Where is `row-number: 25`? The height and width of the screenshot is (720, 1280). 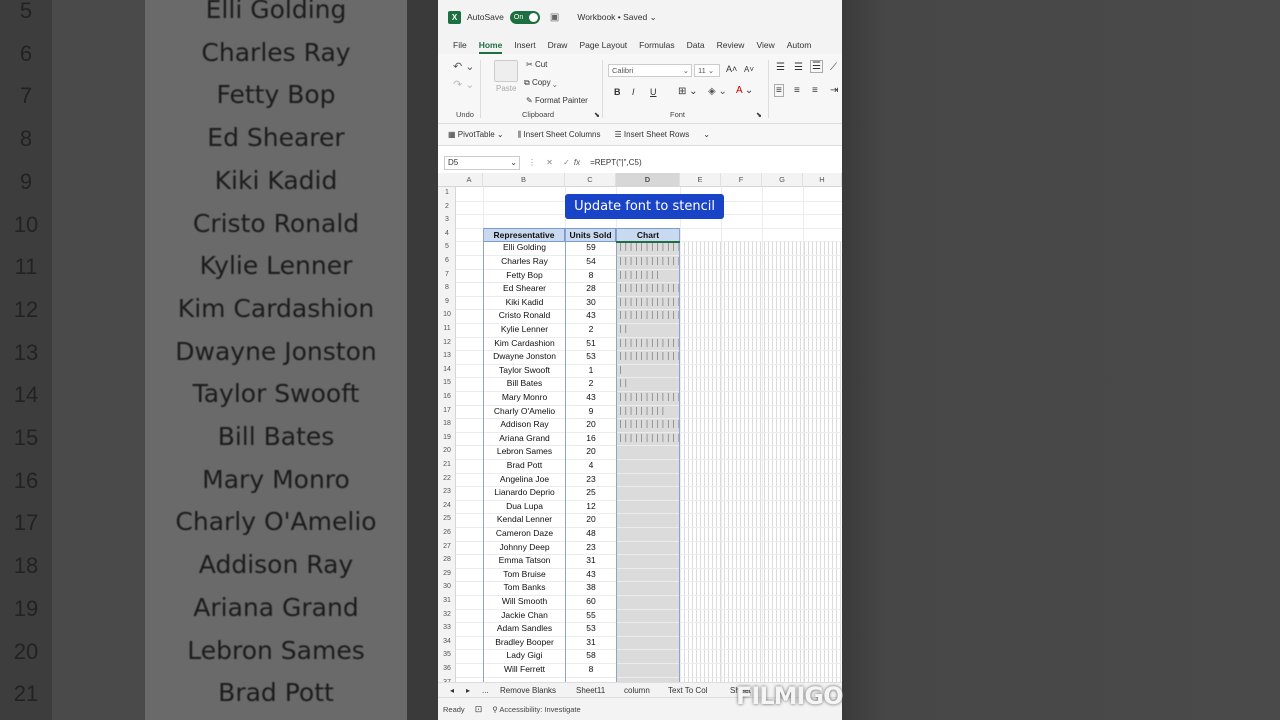
row-number: 25 is located at coordinates (447, 518).